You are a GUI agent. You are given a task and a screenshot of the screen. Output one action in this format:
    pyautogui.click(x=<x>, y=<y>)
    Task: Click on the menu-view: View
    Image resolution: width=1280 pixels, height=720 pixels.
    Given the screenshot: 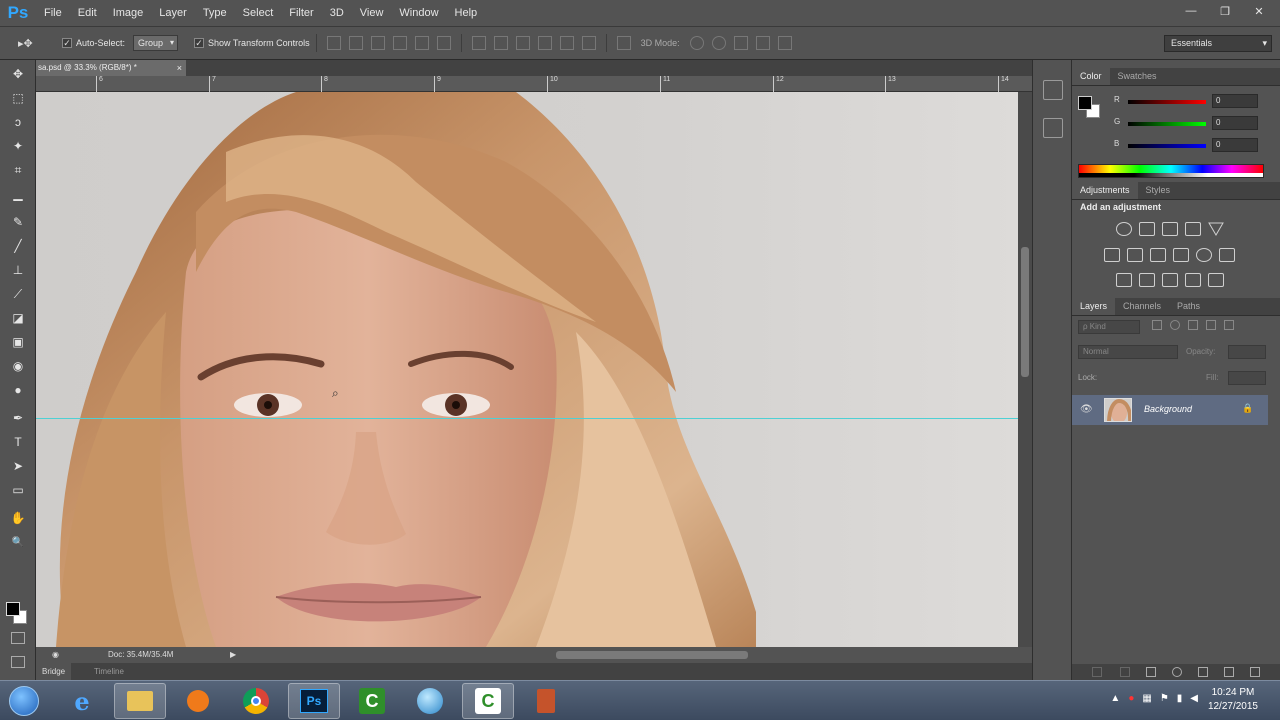 What is the action you would take?
    pyautogui.click(x=372, y=13)
    